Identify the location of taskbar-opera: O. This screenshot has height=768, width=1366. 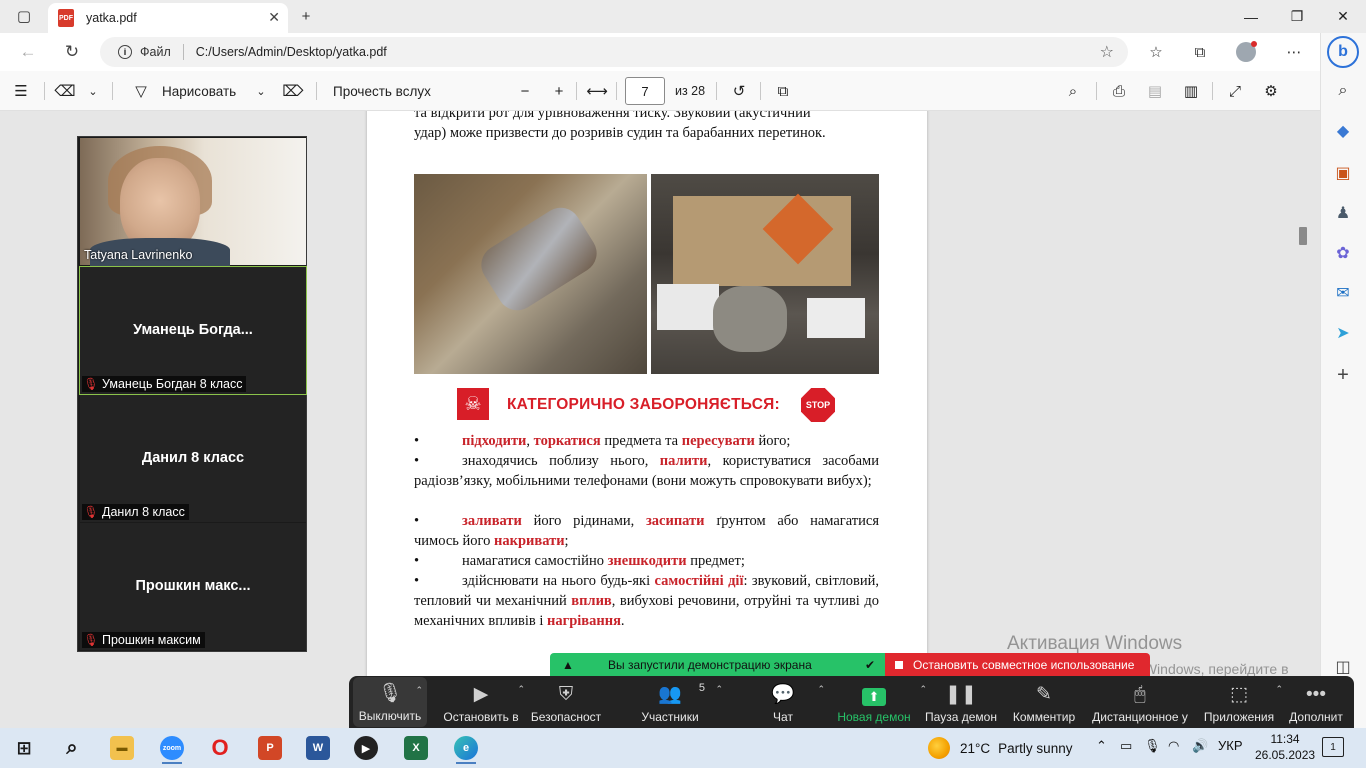
(220, 748).